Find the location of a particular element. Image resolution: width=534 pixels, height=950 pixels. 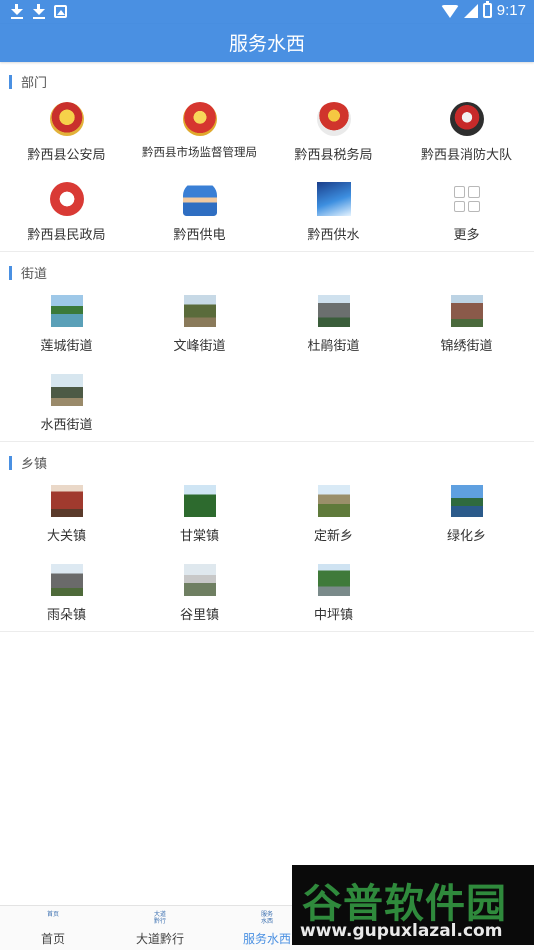

more-grid-icon is located at coordinates (466, 199).